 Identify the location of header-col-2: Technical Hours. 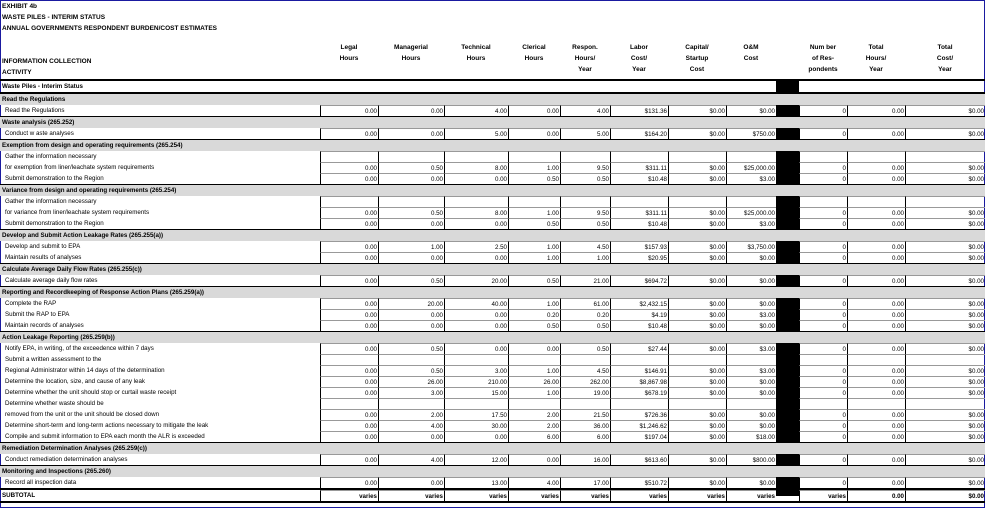
(476, 53).